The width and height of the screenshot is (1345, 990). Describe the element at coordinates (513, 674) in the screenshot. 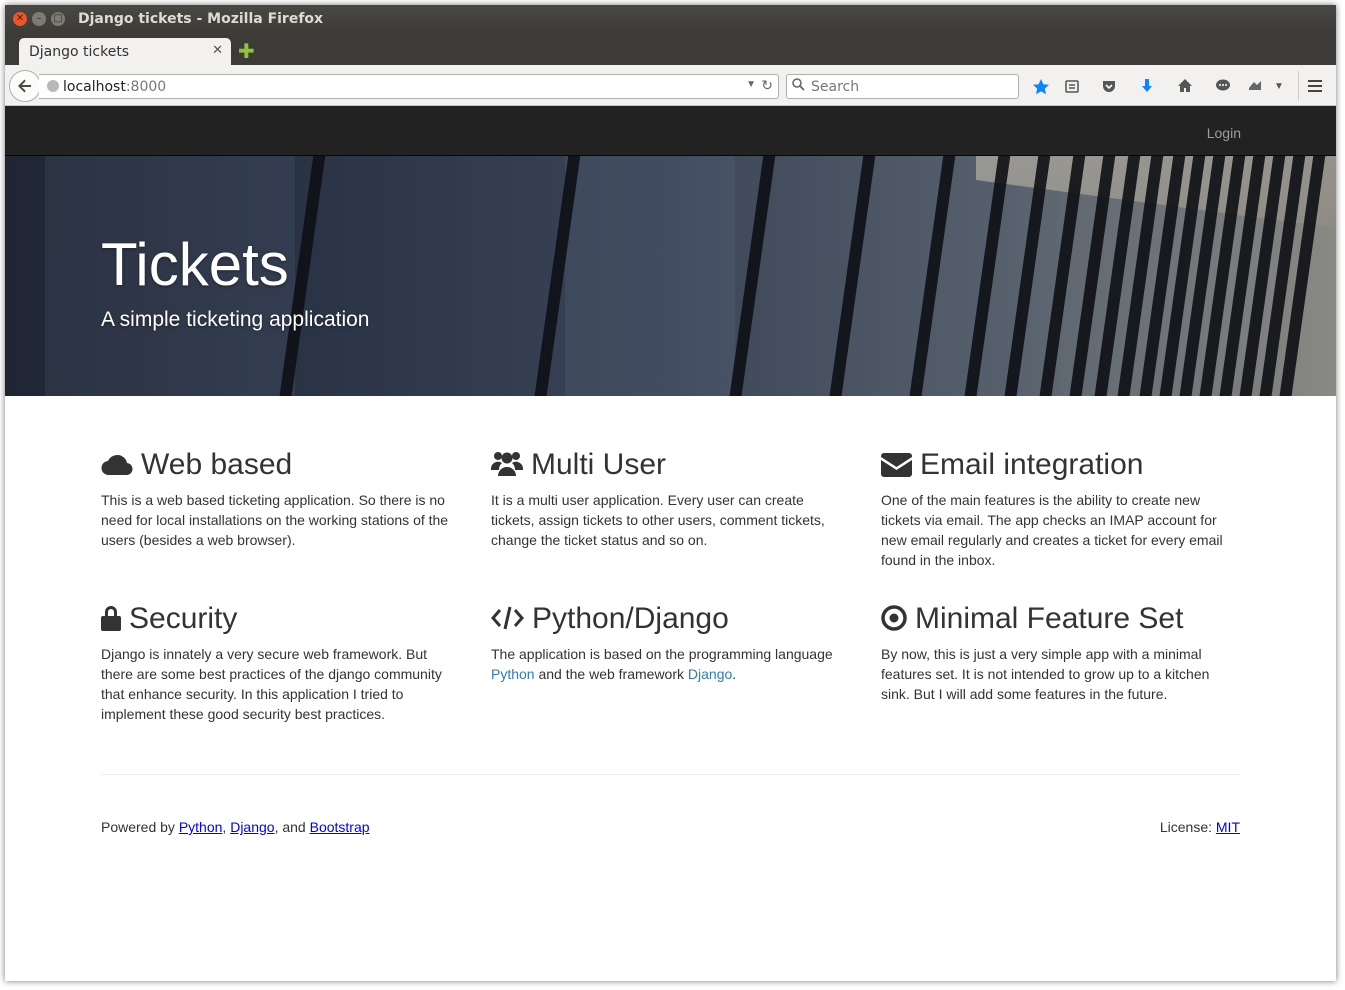

I see `python-link: Python` at that location.